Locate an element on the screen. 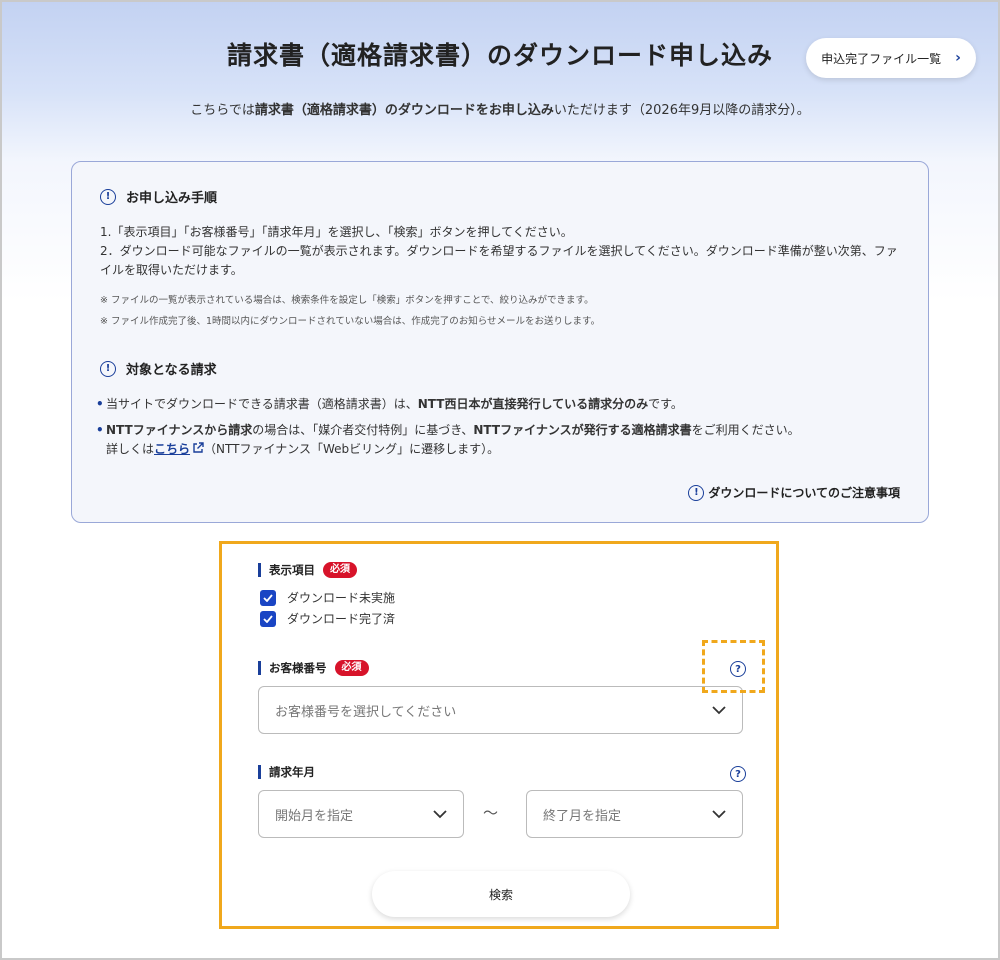 This screenshot has height=960, width=1000. bullet-1-text-end: です。 is located at coordinates (665, 404).